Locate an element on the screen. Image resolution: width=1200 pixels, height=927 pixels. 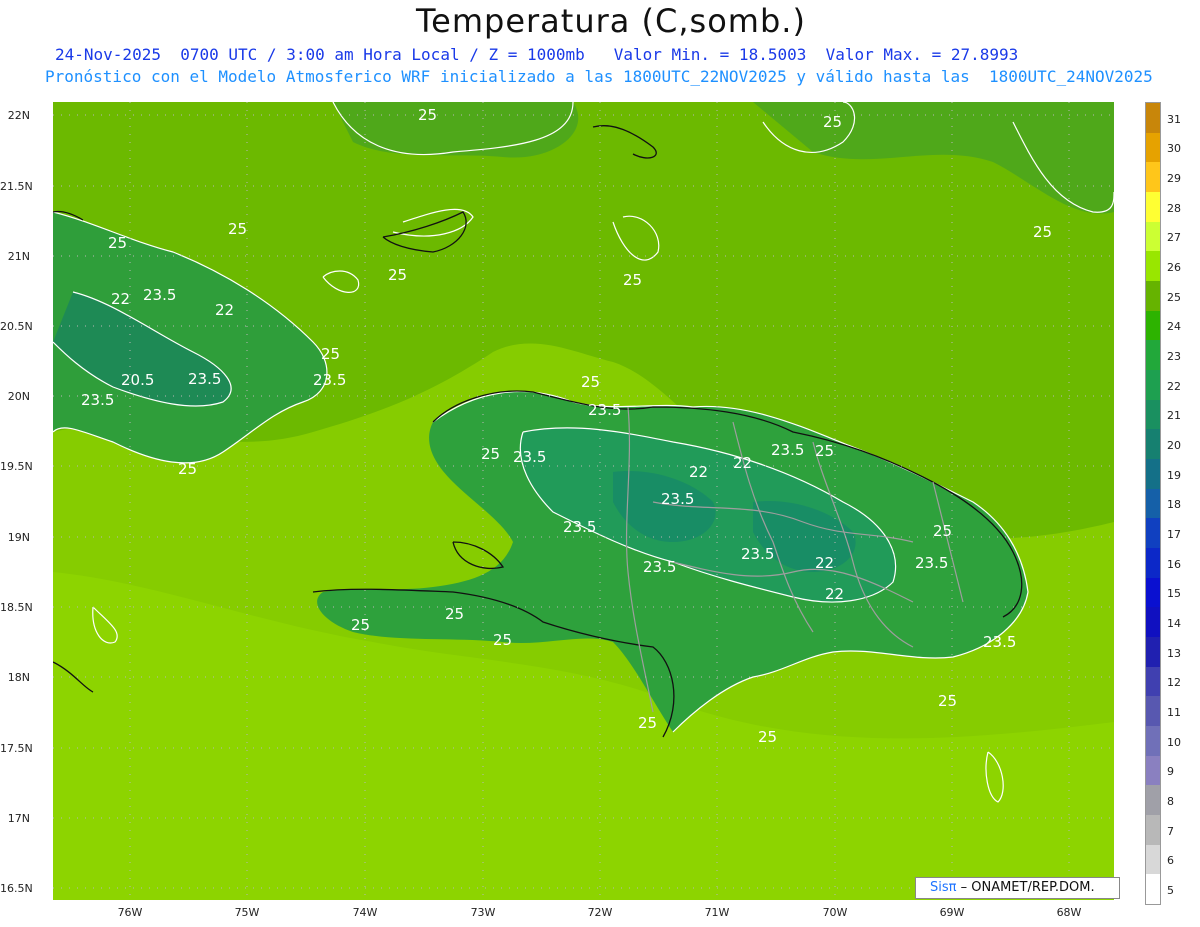
lat-label: 22N is located at coordinates (18, 115).